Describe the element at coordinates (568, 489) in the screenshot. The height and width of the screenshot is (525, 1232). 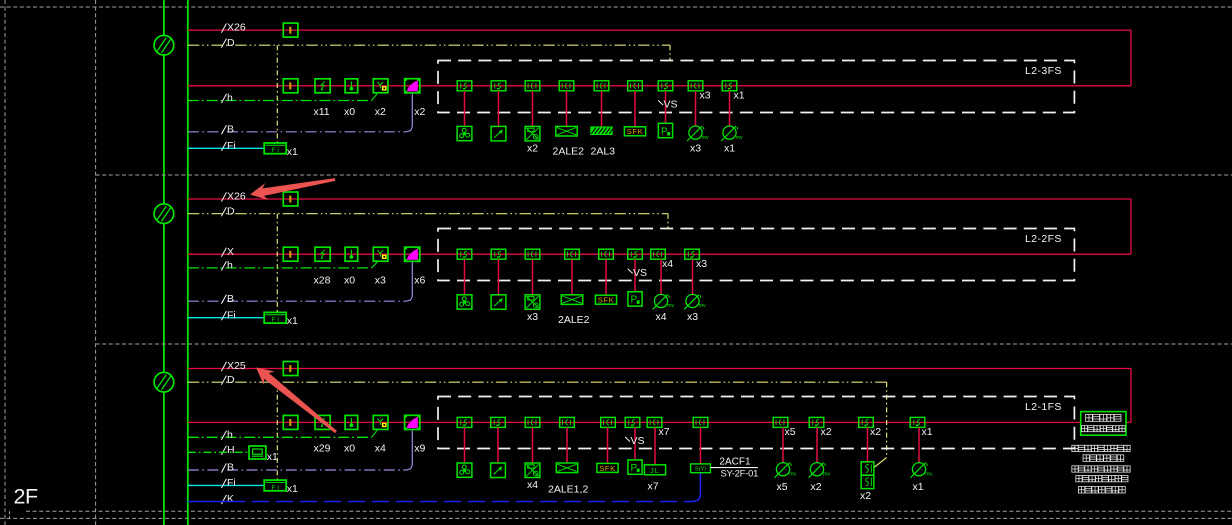
I see `svg-text: 2ALE1,2` at that location.